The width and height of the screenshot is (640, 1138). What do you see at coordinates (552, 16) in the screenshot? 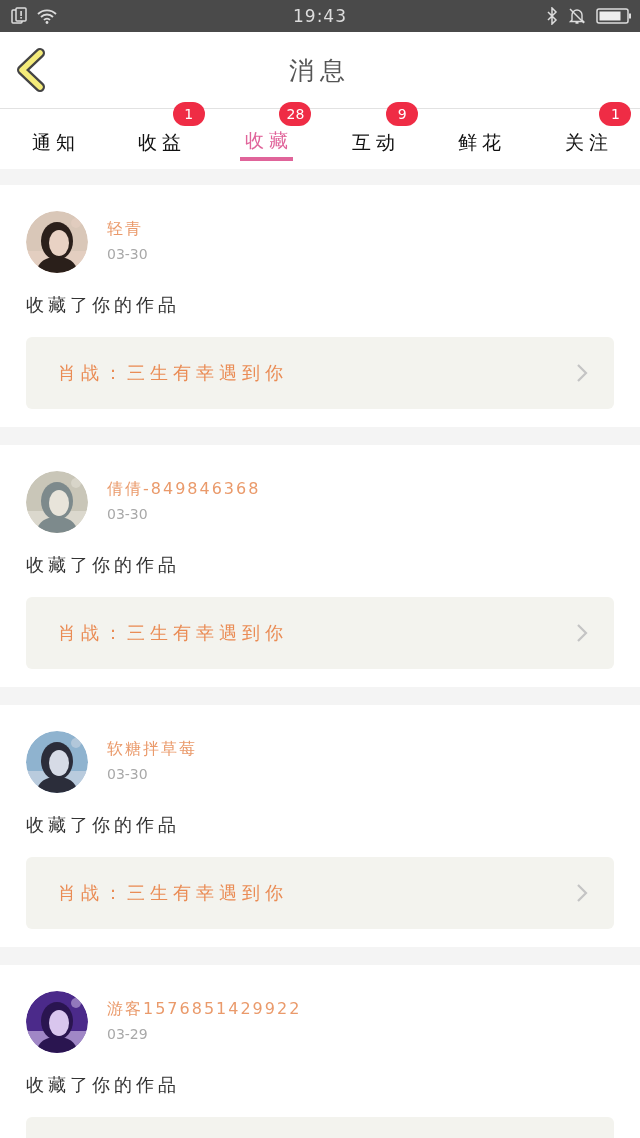
I see `bluetooth-icon` at bounding box center [552, 16].